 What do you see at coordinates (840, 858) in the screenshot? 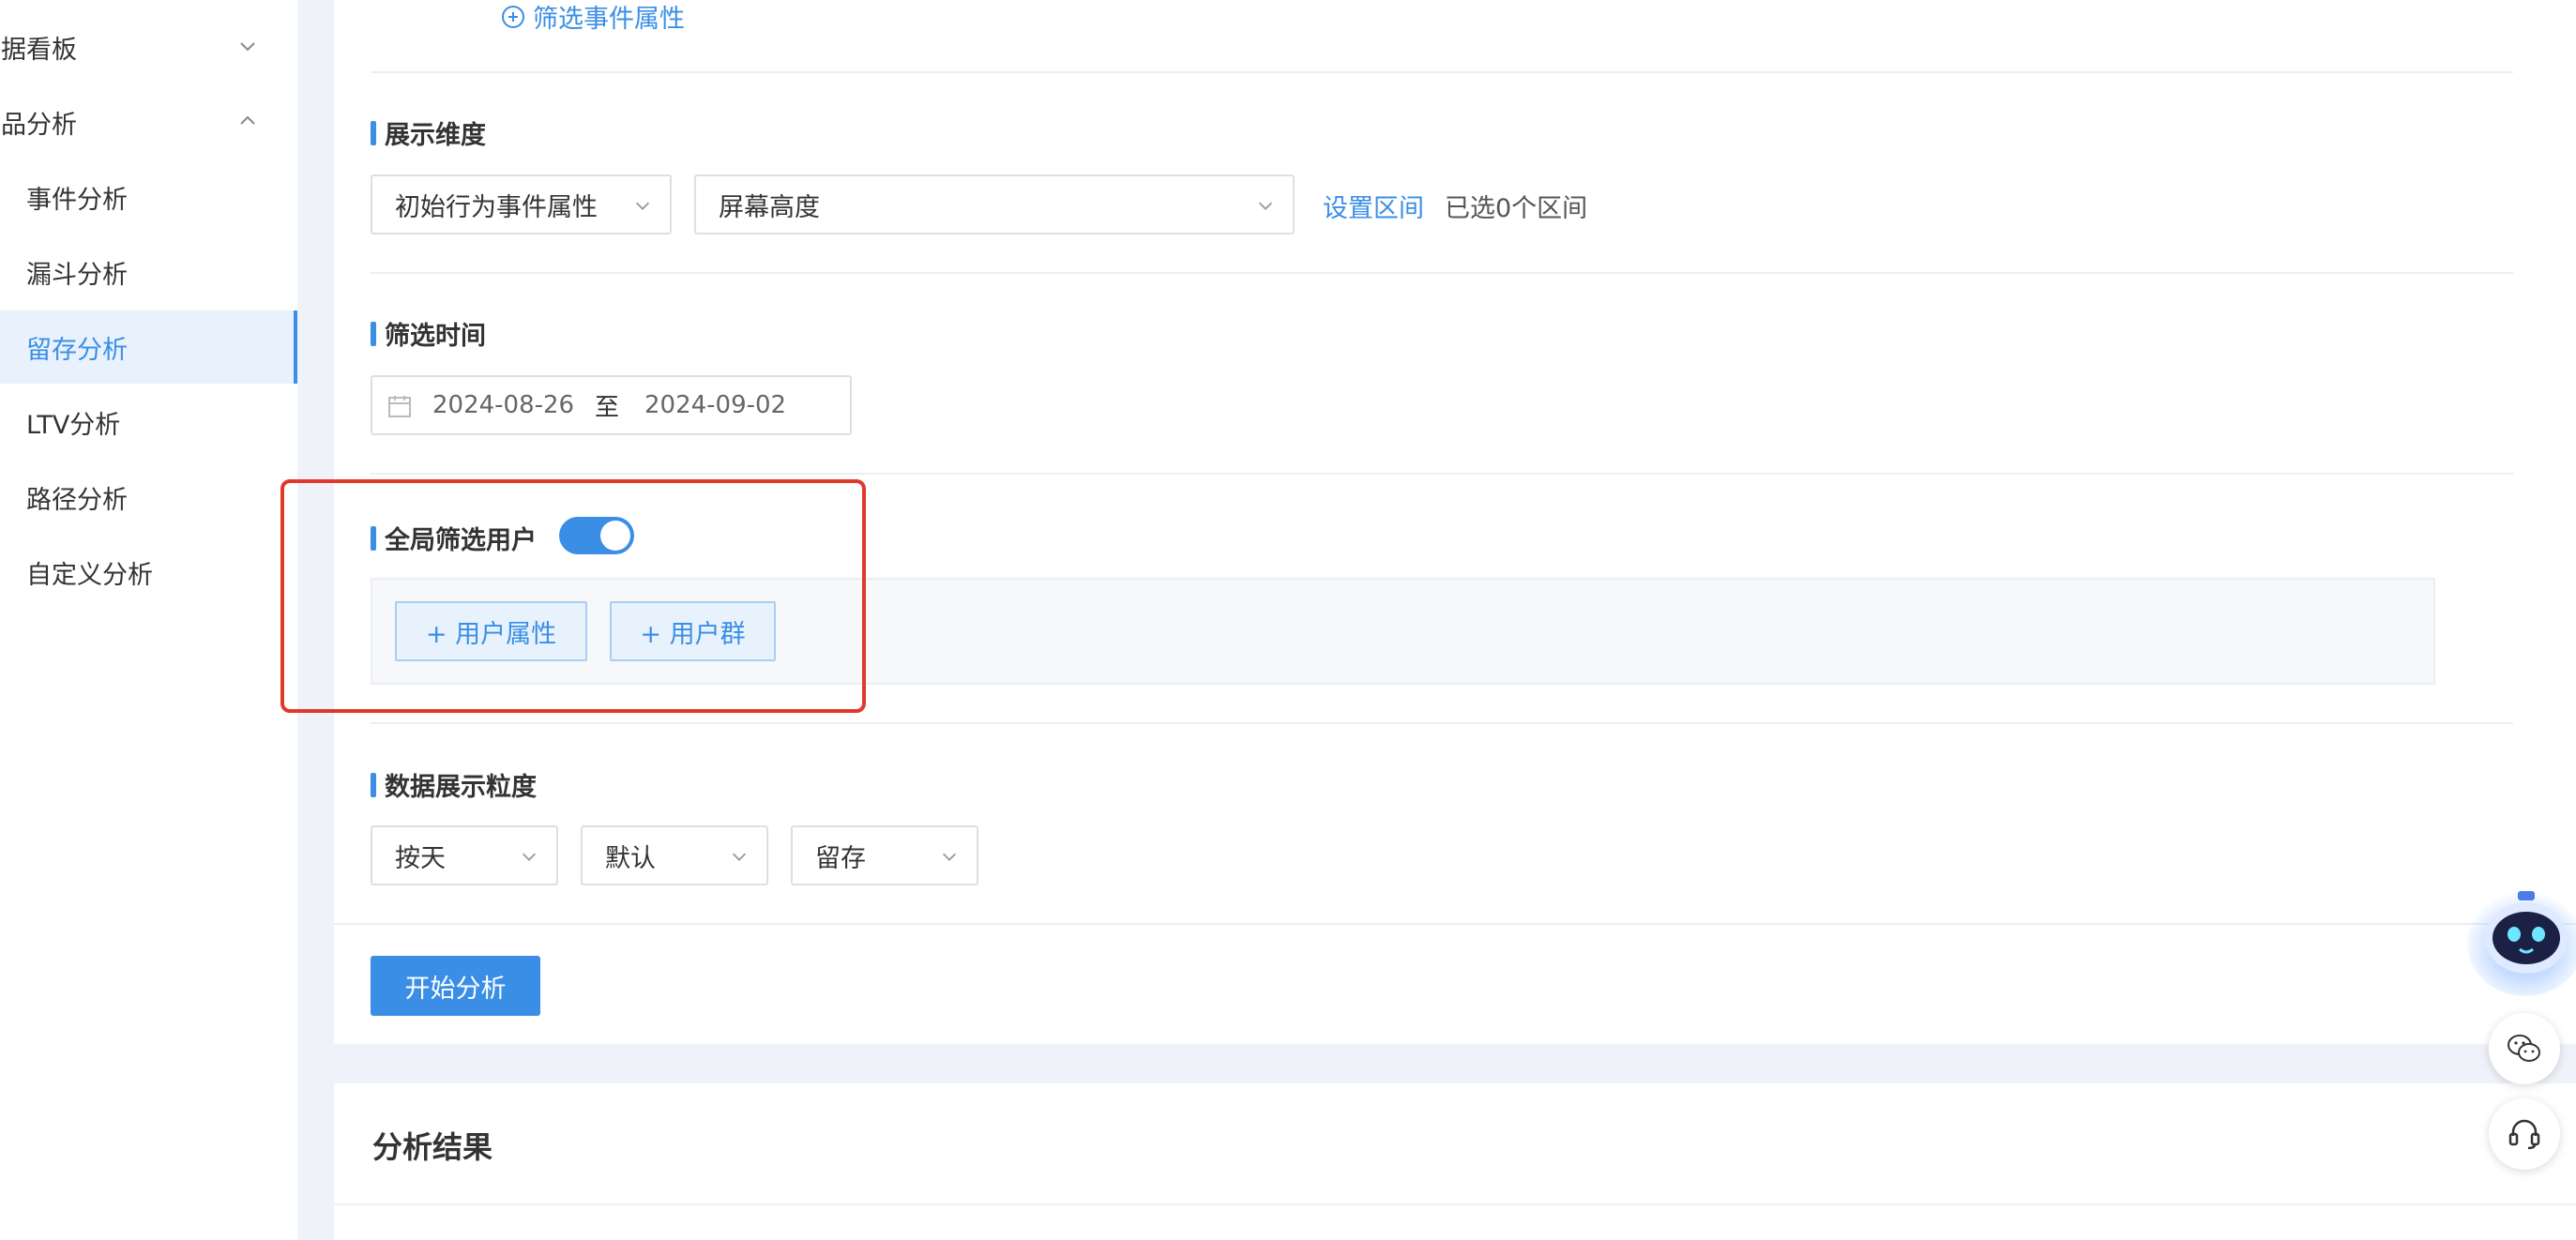
I see `metric-value: 留存` at bounding box center [840, 858].